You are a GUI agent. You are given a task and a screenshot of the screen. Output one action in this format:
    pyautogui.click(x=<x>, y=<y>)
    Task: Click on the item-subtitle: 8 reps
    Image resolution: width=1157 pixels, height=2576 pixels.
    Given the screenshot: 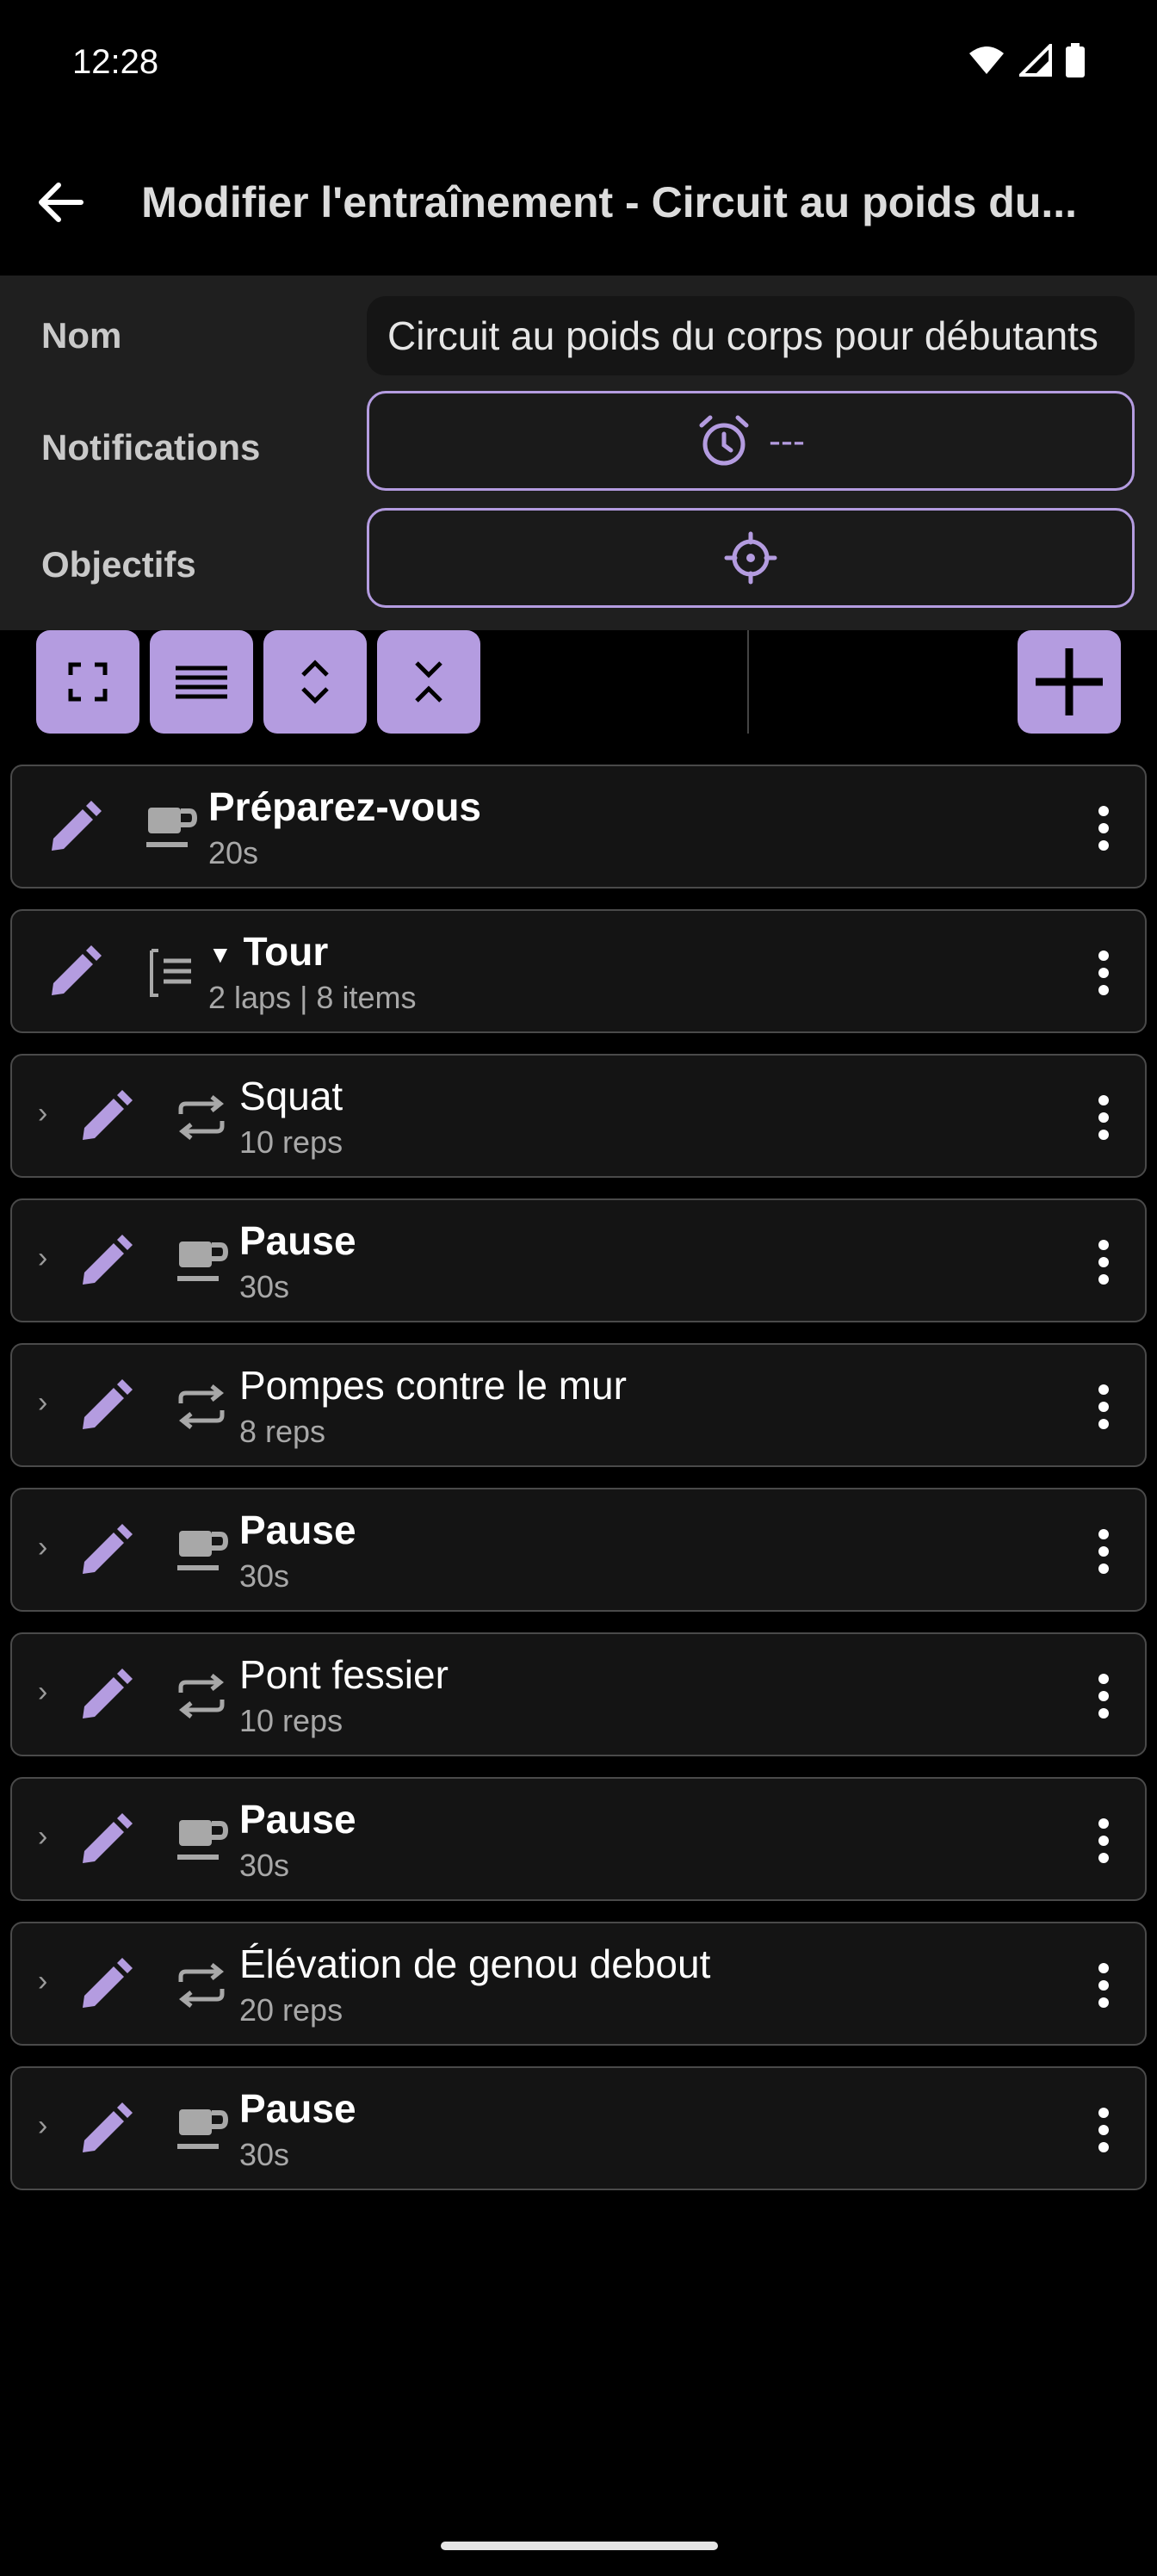 What is the action you would take?
    pyautogui.click(x=282, y=1432)
    